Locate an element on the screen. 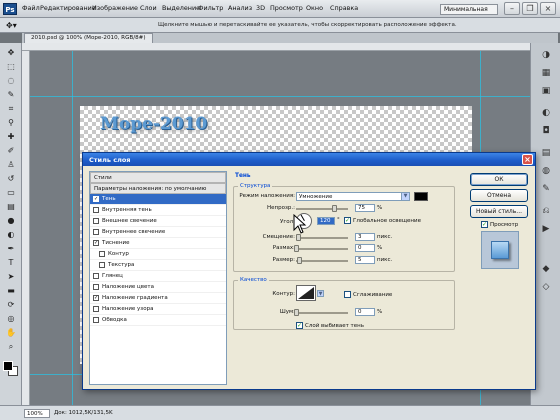 The width and height of the screenshot is (560, 420). ok-button: ОК is located at coordinates (499, 179).